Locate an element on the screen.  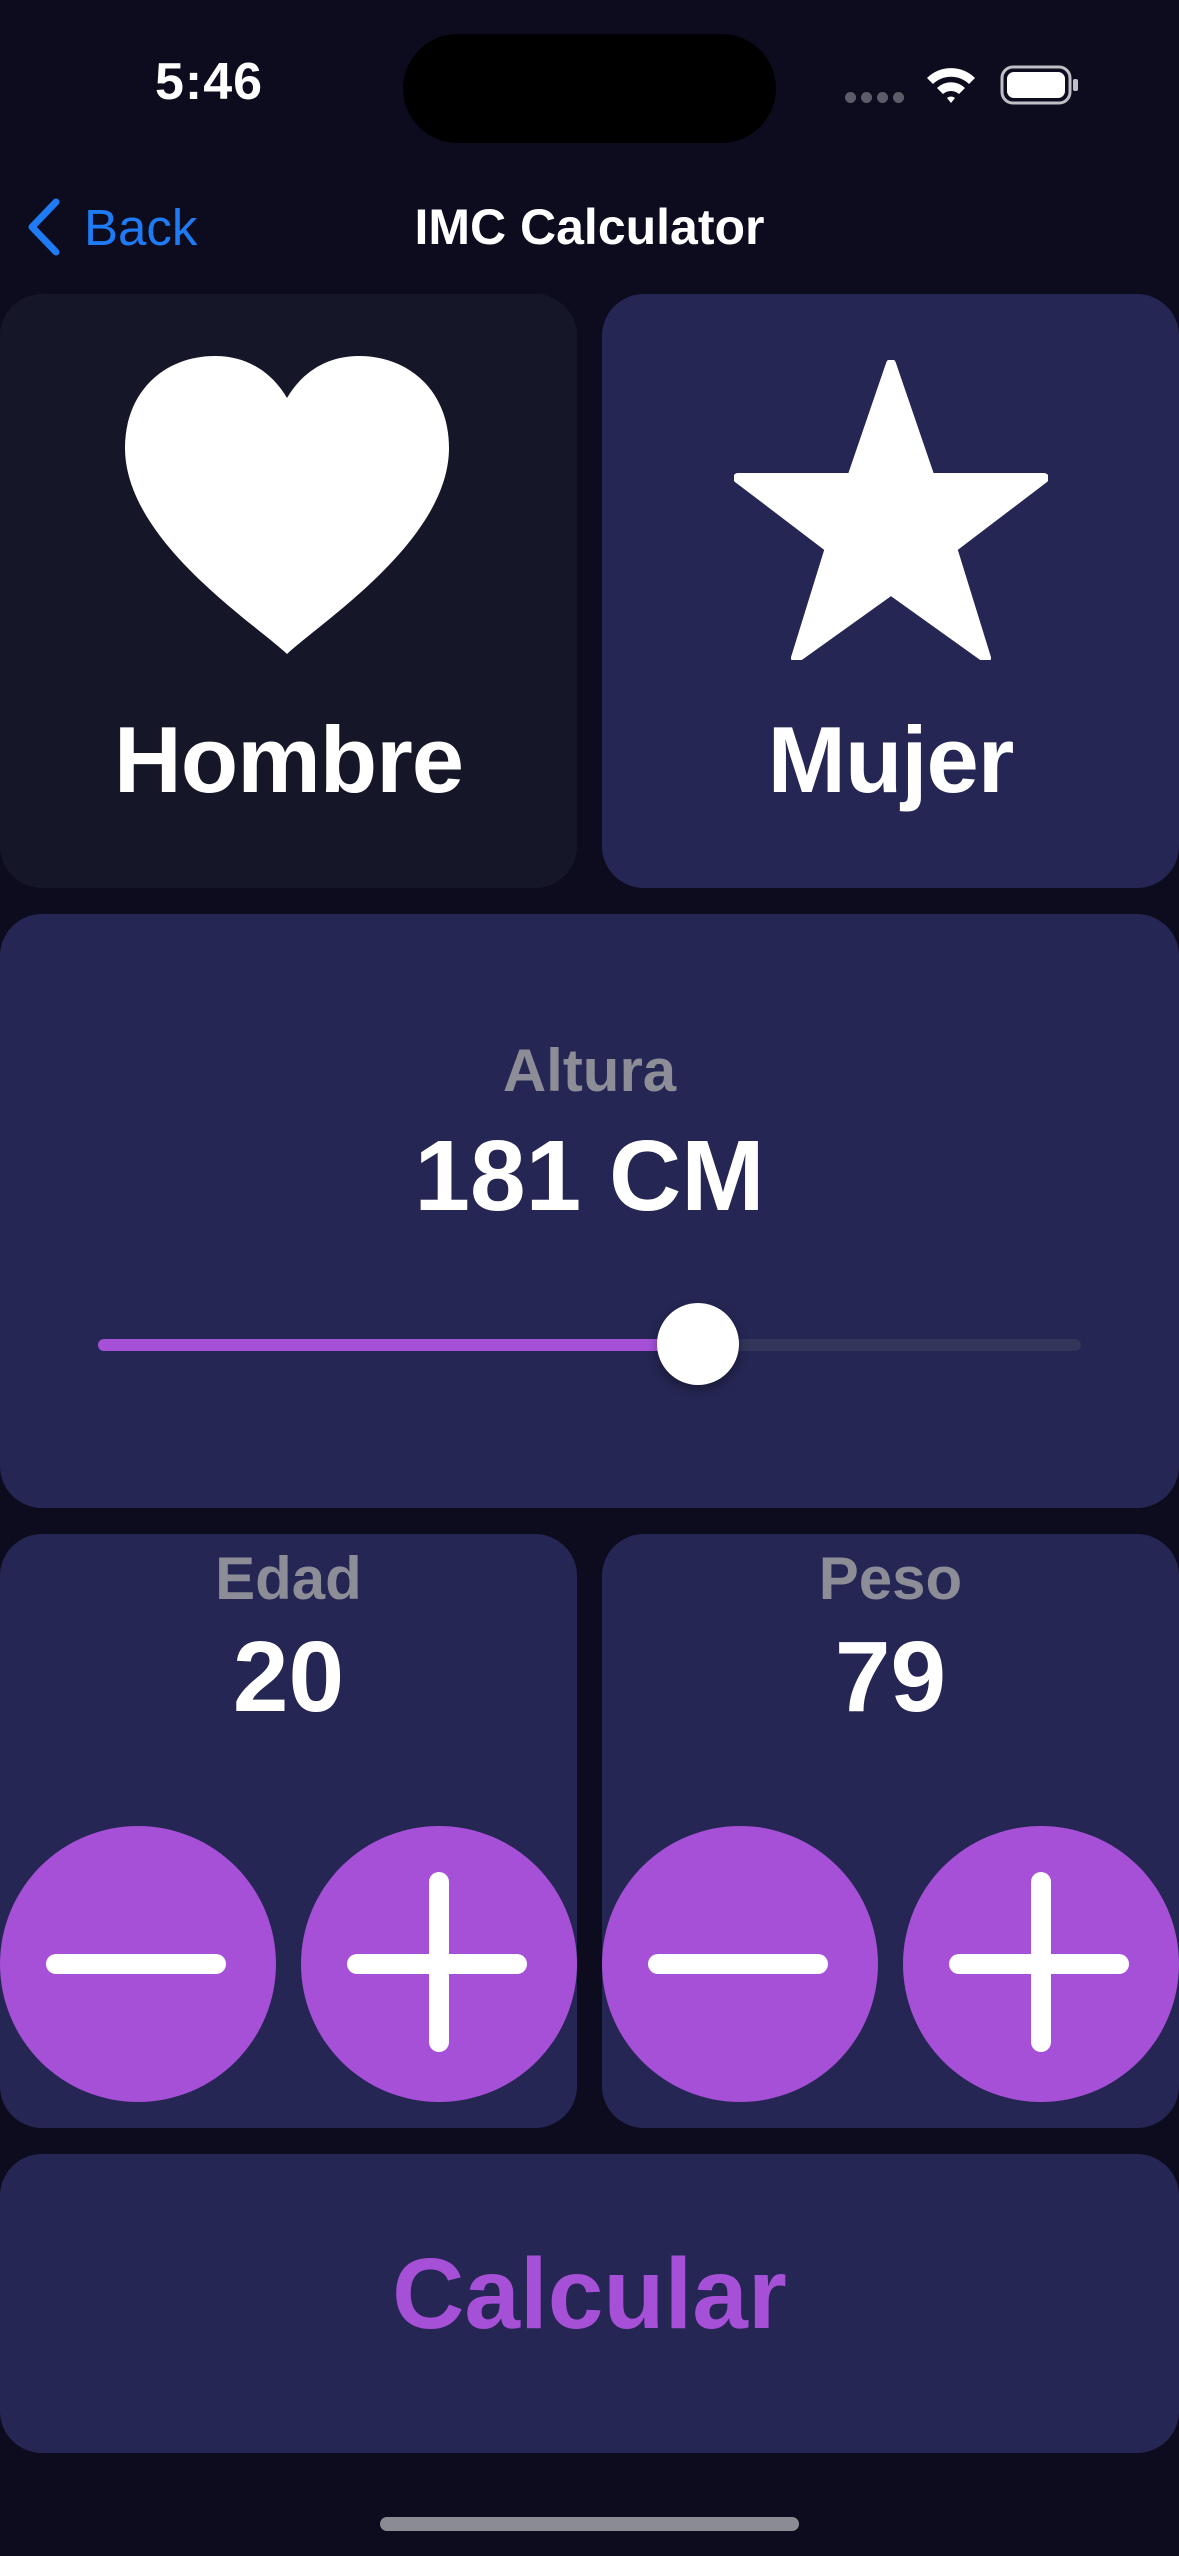
calculate-button: Calcular is located at coordinates (589, 2303).